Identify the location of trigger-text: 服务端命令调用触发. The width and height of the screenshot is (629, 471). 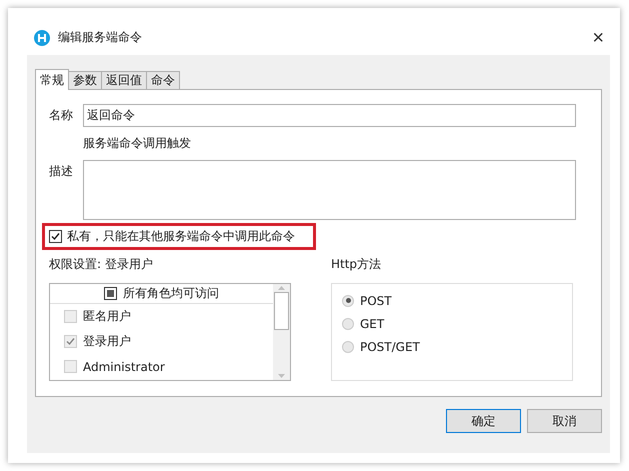
(137, 143).